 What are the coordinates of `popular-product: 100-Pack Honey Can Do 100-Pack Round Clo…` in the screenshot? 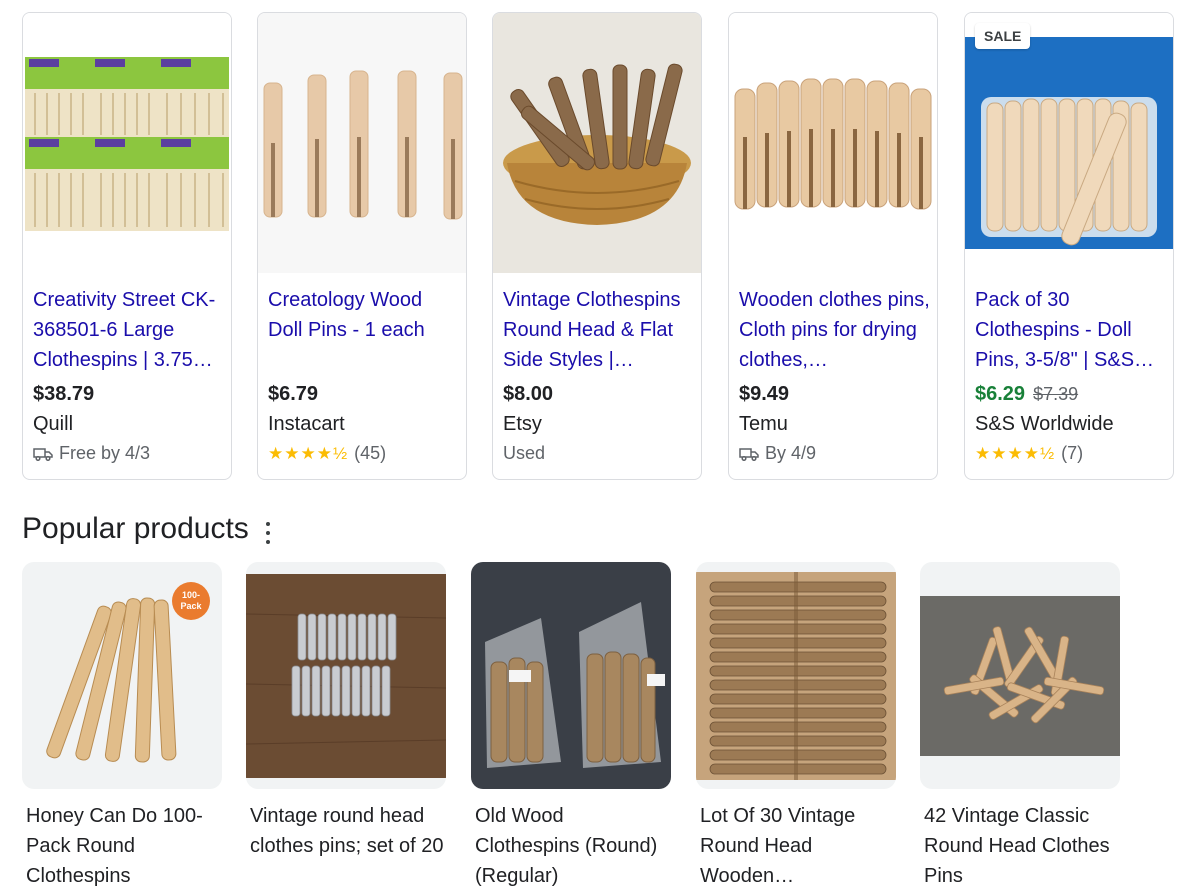 It's located at (122, 726).